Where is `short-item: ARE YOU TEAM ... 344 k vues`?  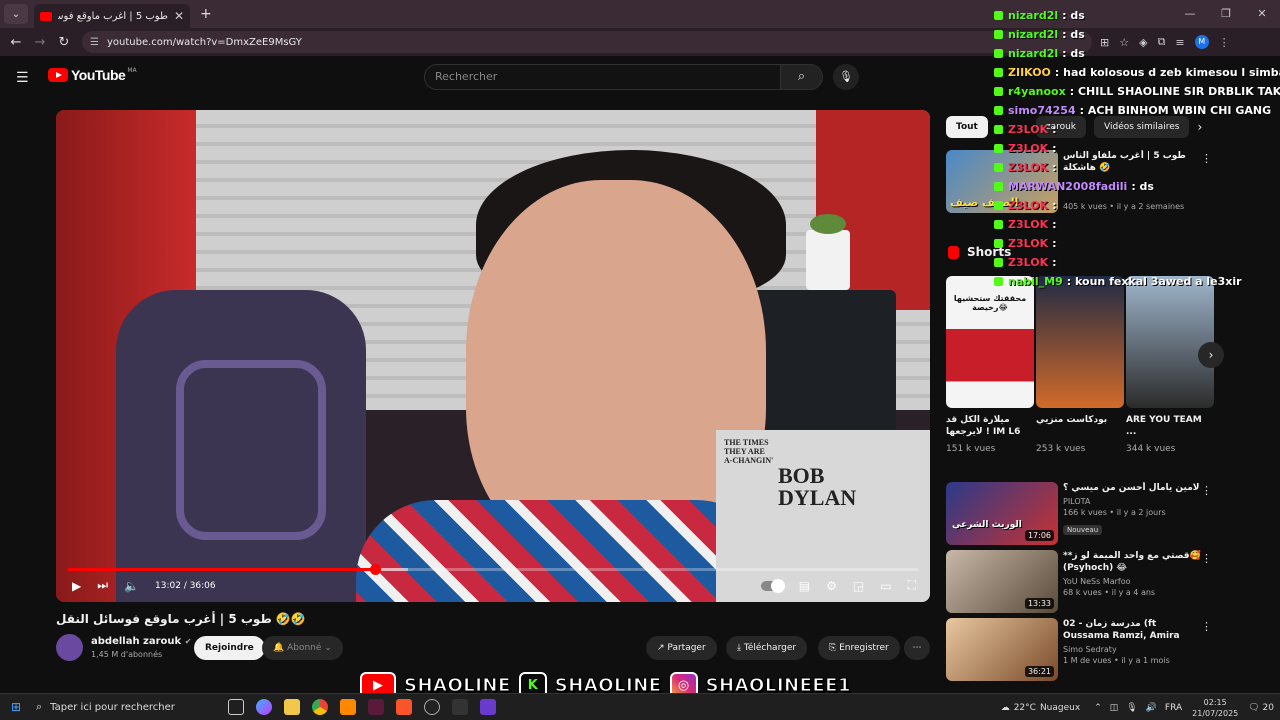
short-item: ARE YOU TEAM ... 344 k vues is located at coordinates (1170, 365).